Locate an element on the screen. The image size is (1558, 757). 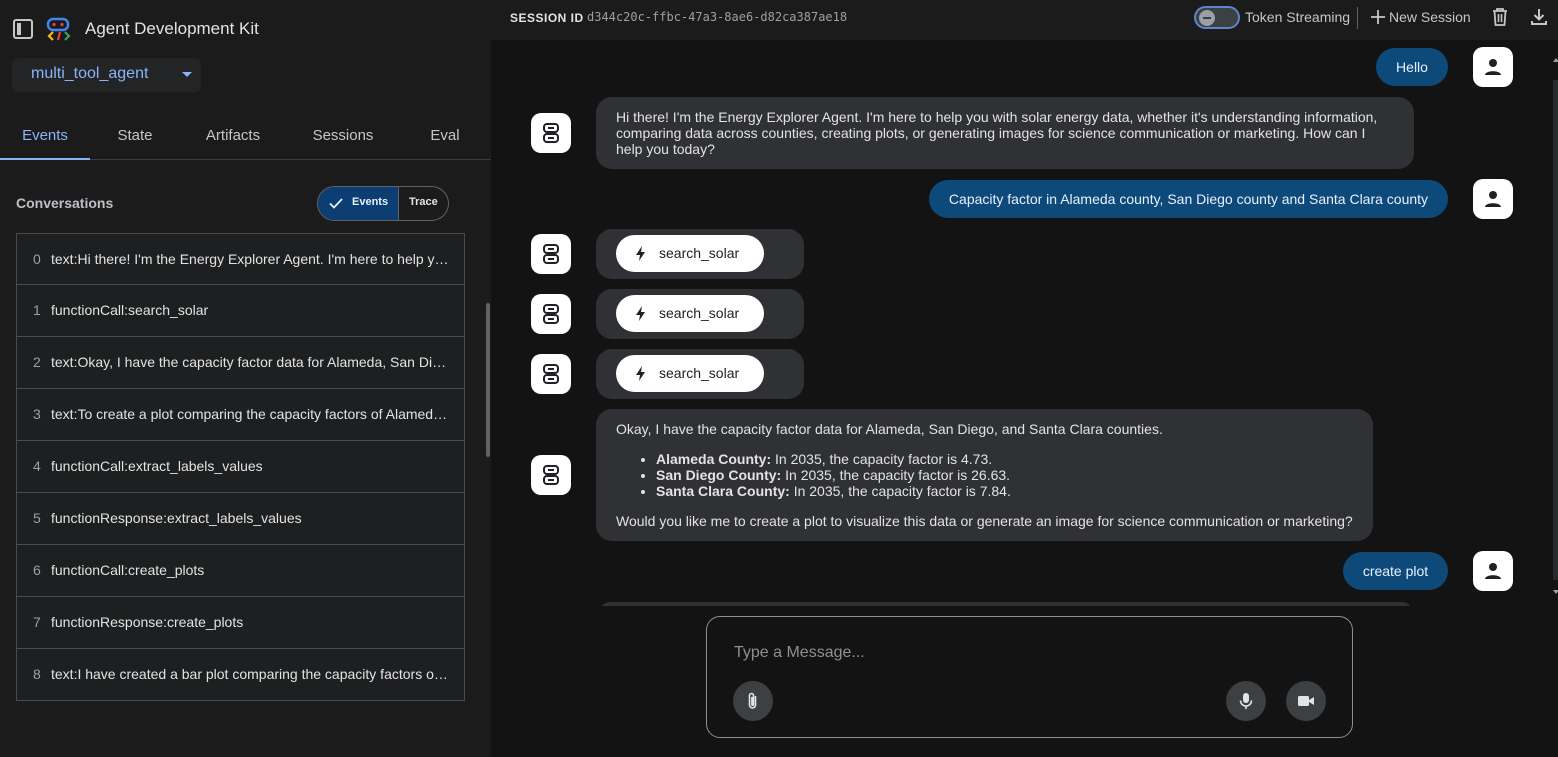
video-button is located at coordinates (1306, 701).